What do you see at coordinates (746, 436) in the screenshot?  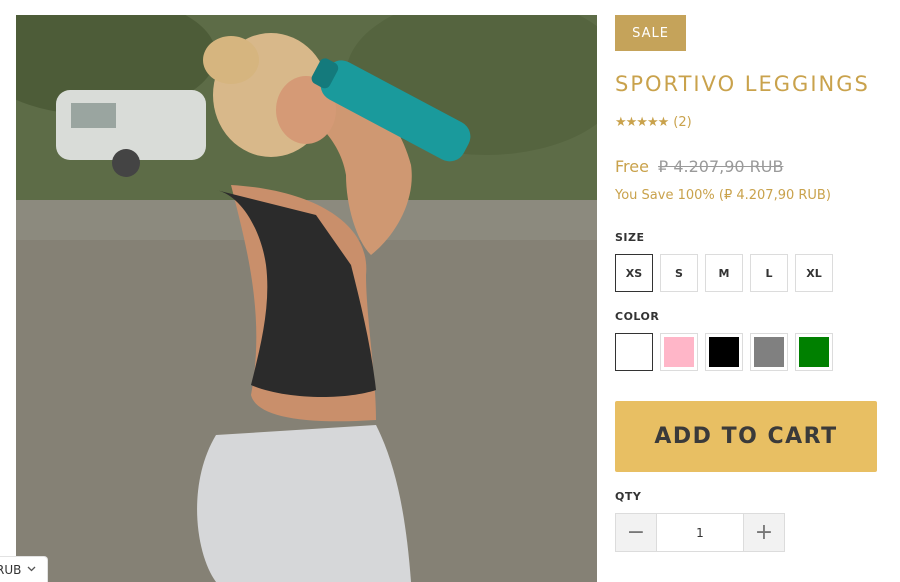 I see `add-to-cart-button: ADD TO CART` at bounding box center [746, 436].